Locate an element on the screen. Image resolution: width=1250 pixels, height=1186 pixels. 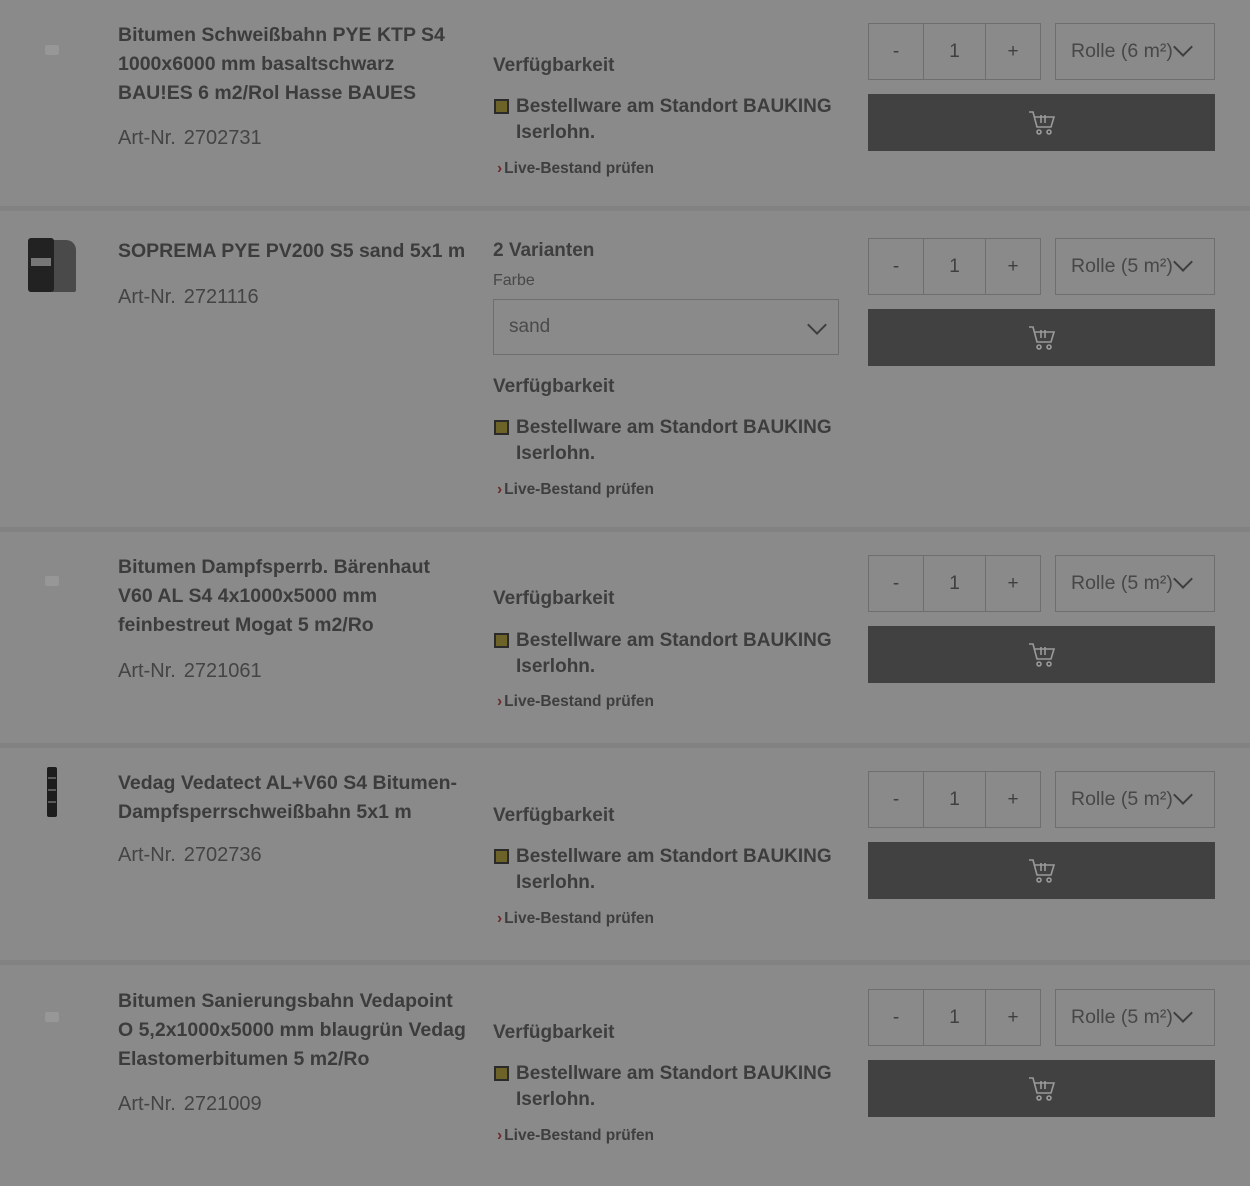
product-title: SOPREMA PYE PV200 S5 sand 5x1 m is located at coordinates (294, 251).